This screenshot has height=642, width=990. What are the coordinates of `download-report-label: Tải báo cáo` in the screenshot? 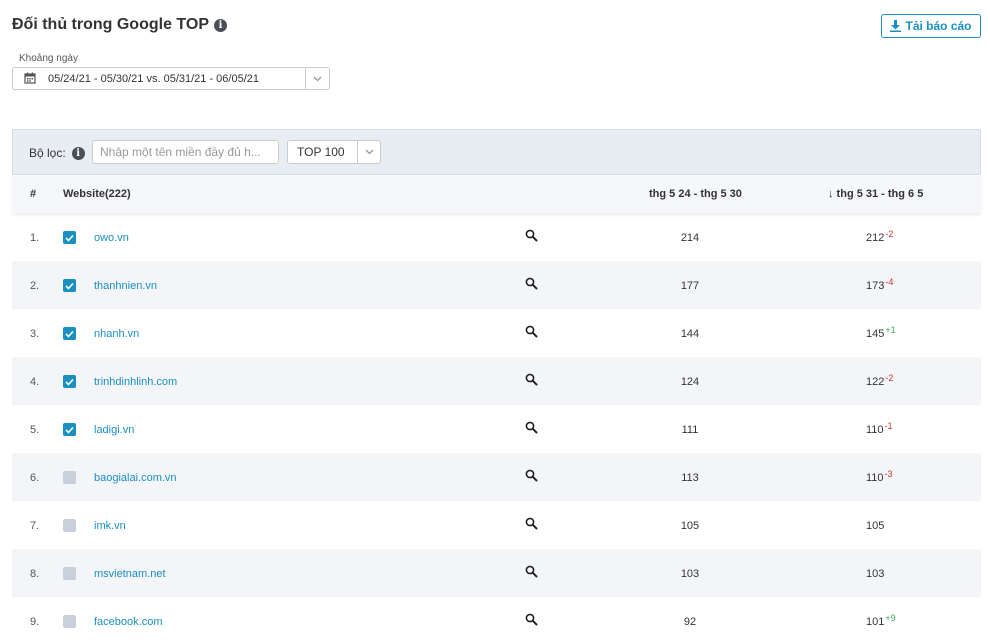 It's located at (938, 26).